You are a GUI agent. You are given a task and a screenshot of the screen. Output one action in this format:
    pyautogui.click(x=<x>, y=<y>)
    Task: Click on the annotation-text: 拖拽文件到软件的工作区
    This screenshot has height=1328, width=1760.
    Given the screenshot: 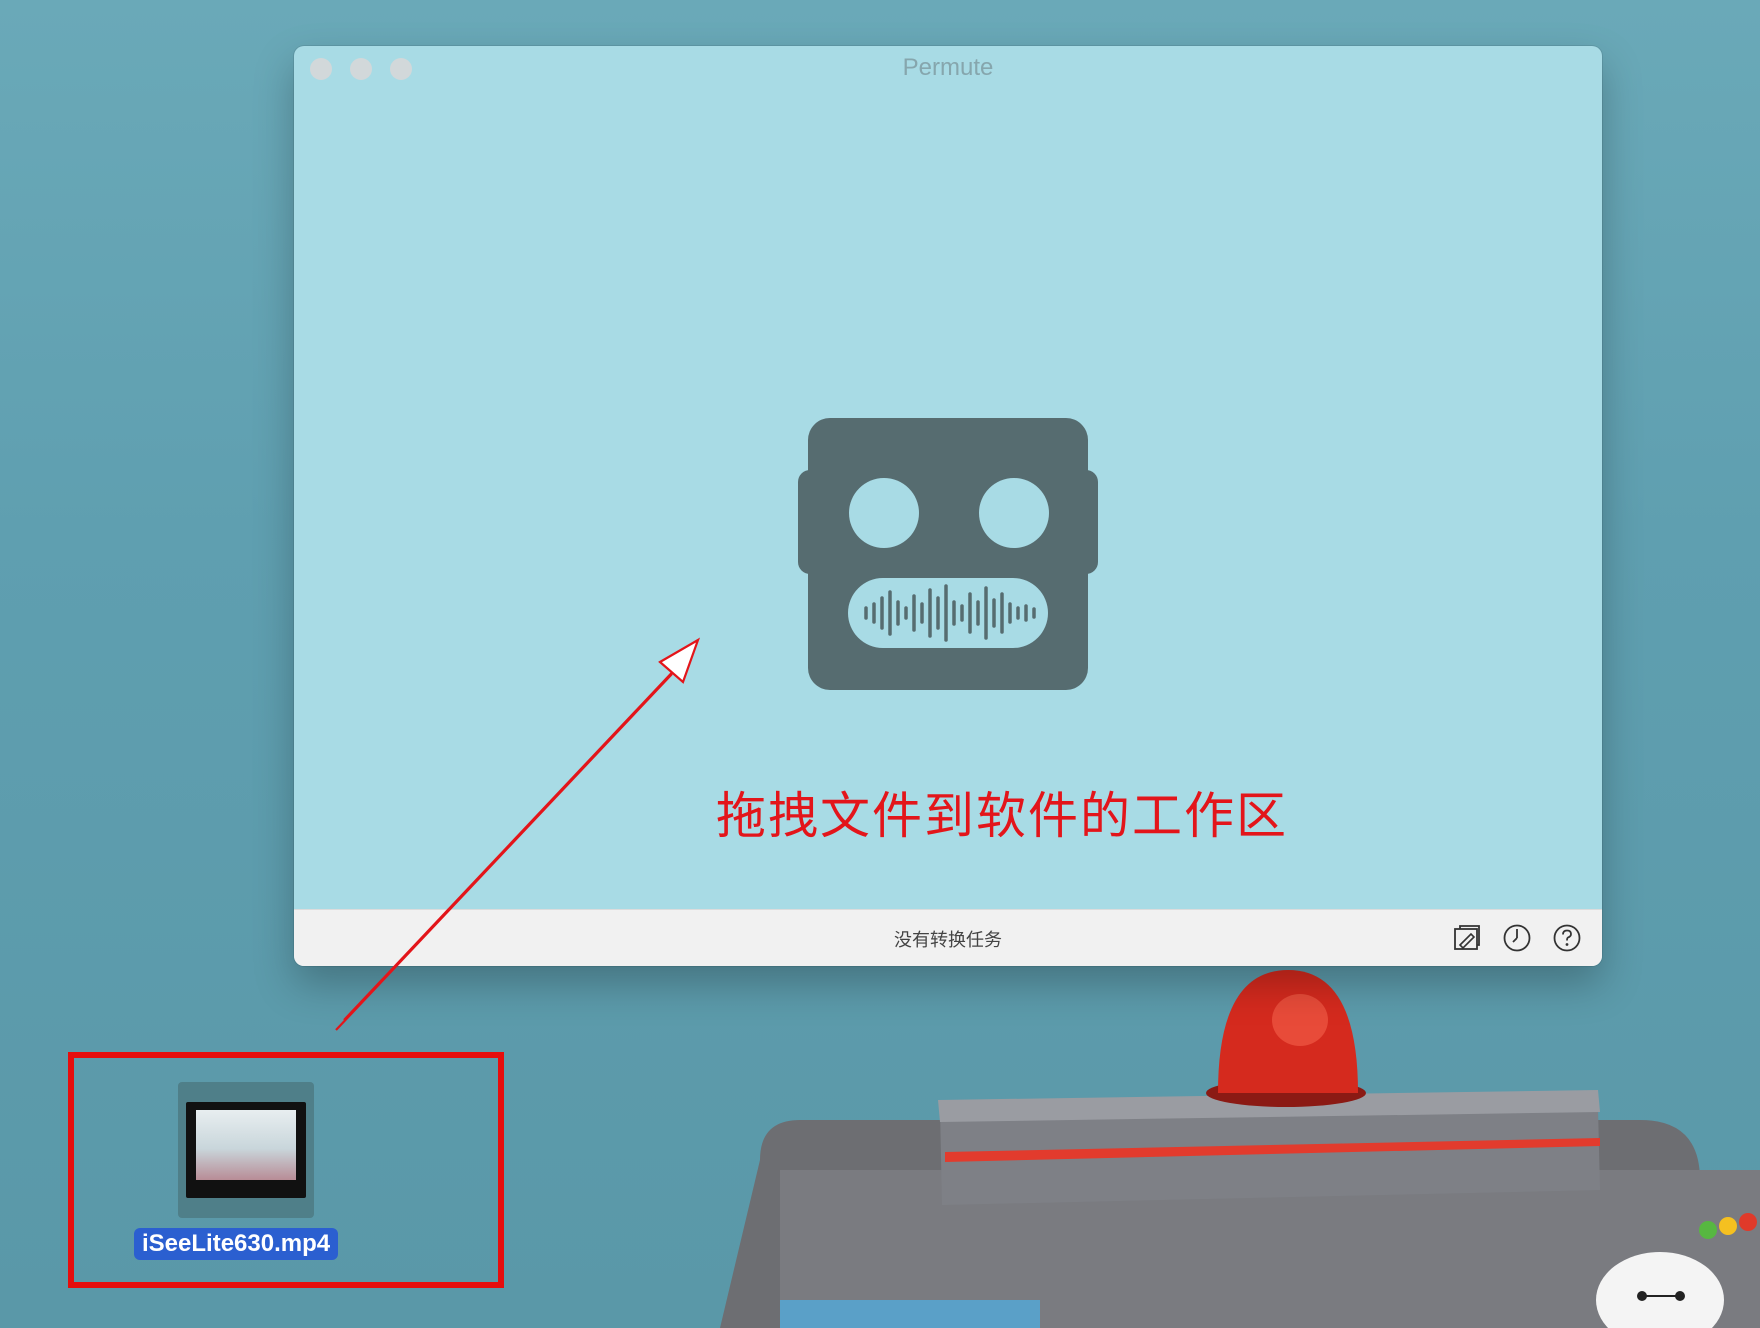 What is the action you would take?
    pyautogui.click(x=1002, y=816)
    